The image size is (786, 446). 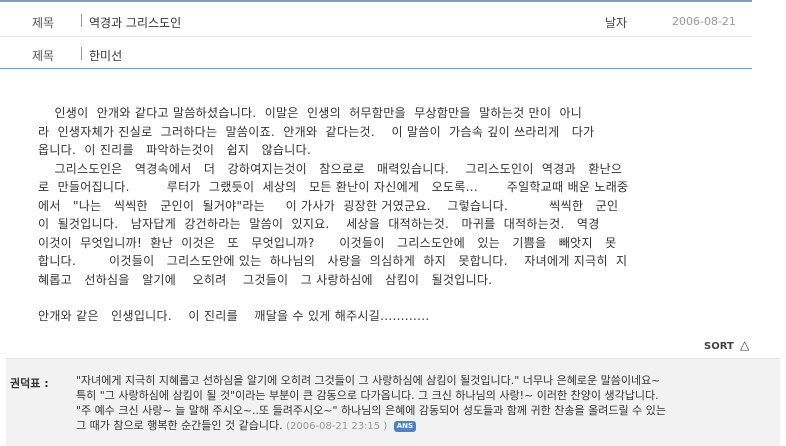 What do you see at coordinates (337, 426) in the screenshot?
I see `comment-timestamp: (2006-08-21 23:15 )` at bounding box center [337, 426].